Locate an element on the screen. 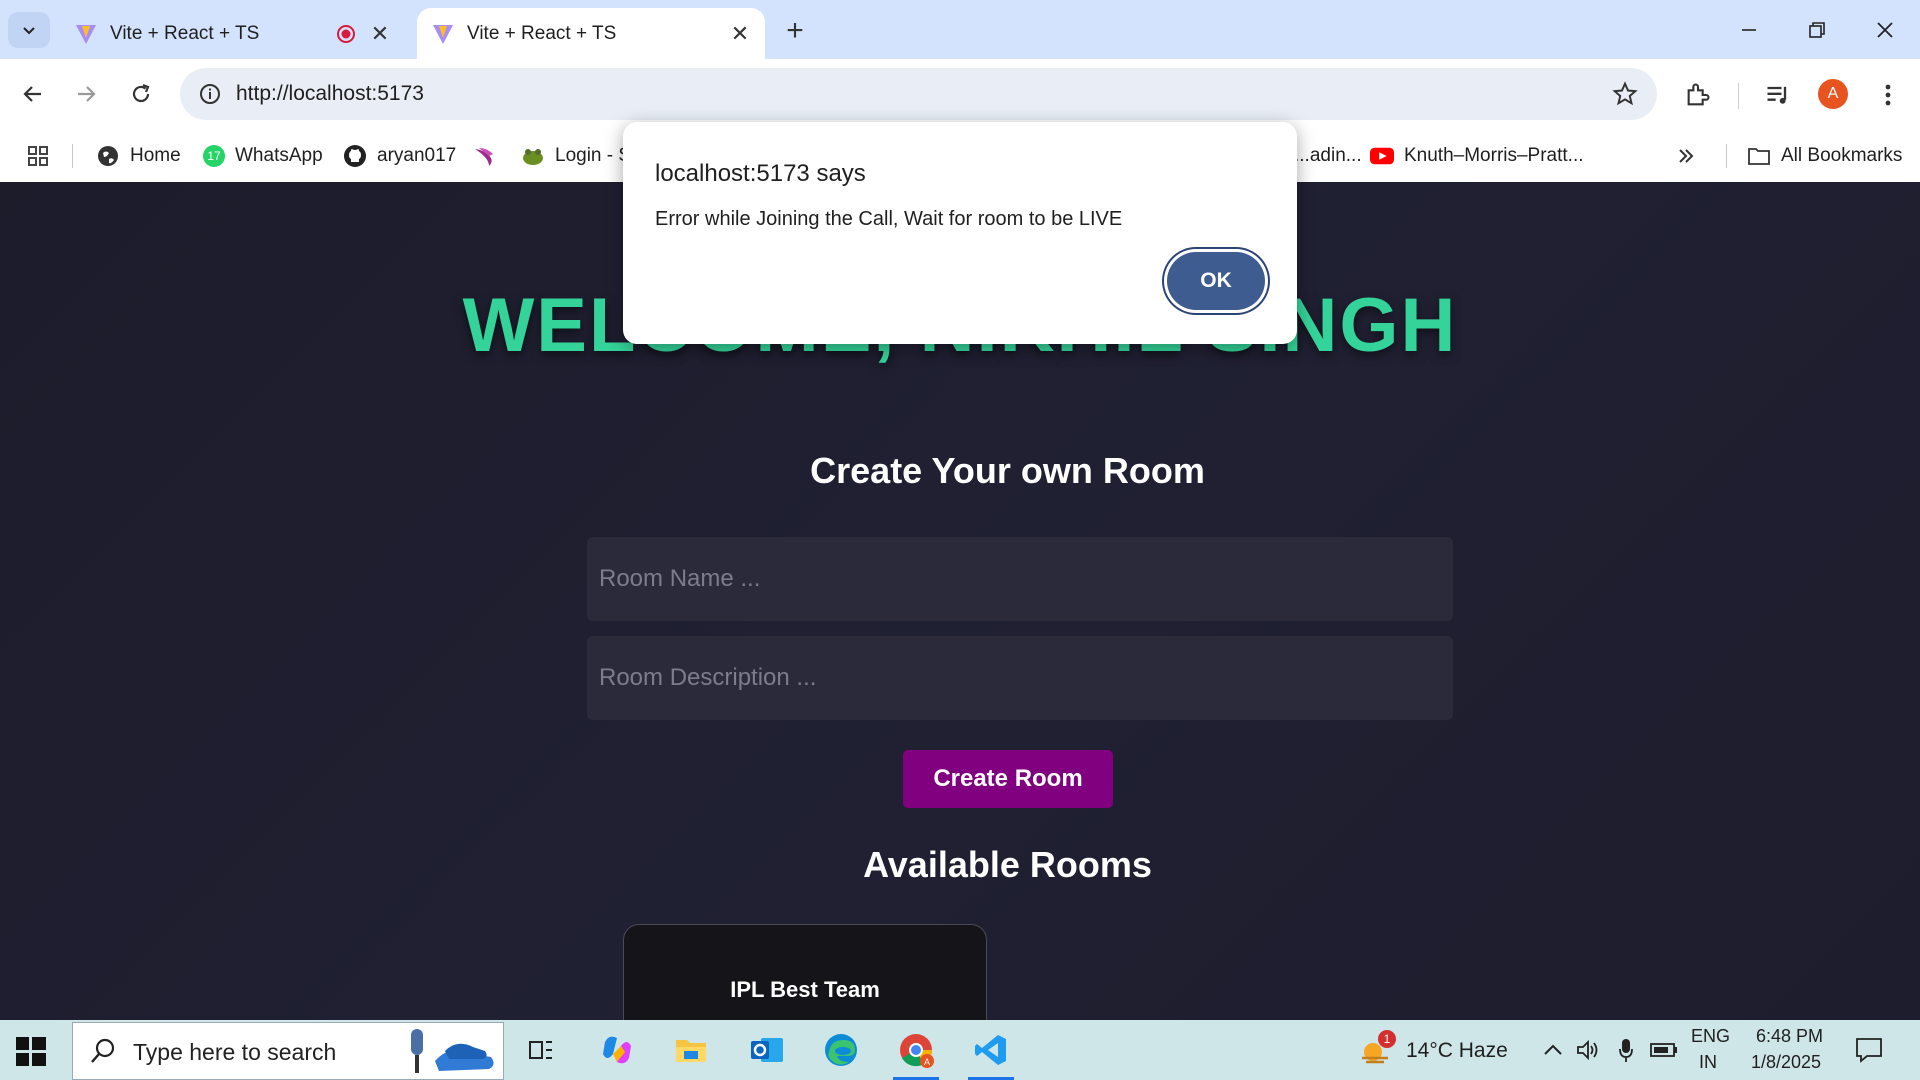  bookmark-home: Home is located at coordinates (138, 156).